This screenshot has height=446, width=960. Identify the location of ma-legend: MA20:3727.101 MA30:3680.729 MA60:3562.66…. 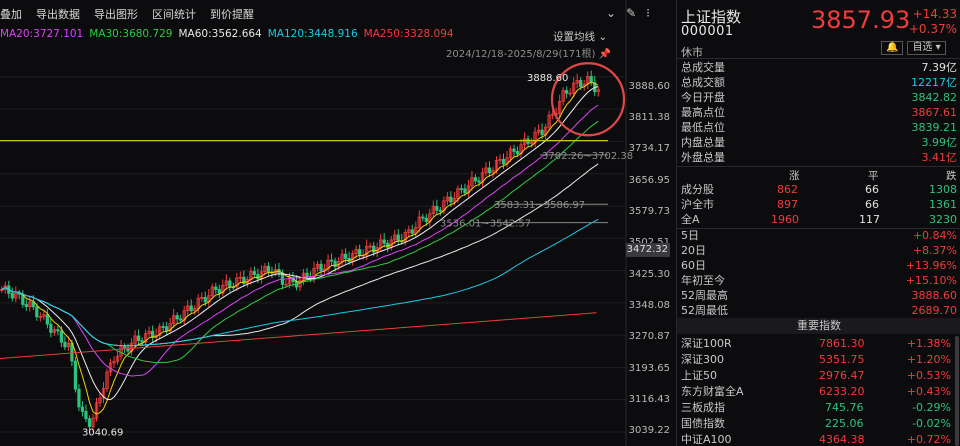
(230, 35).